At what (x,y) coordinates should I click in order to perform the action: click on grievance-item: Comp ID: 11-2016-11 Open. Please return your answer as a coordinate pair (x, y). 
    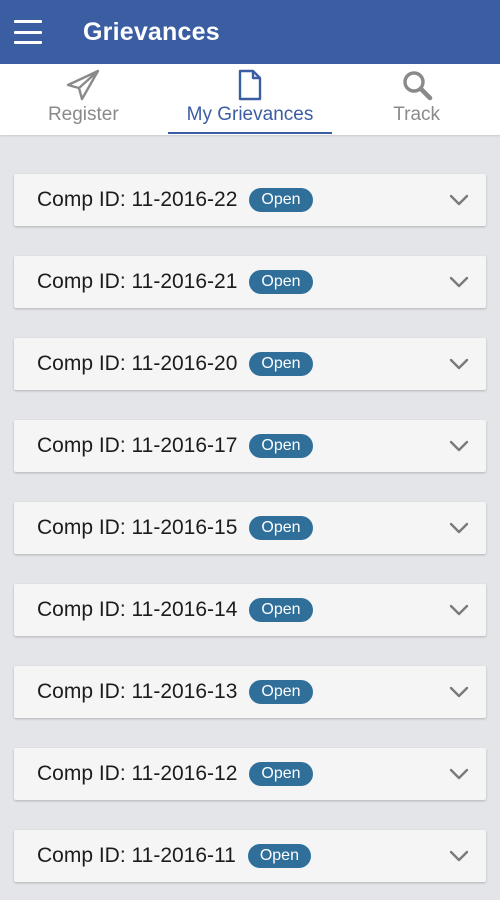
    Looking at the image, I should click on (250, 856).